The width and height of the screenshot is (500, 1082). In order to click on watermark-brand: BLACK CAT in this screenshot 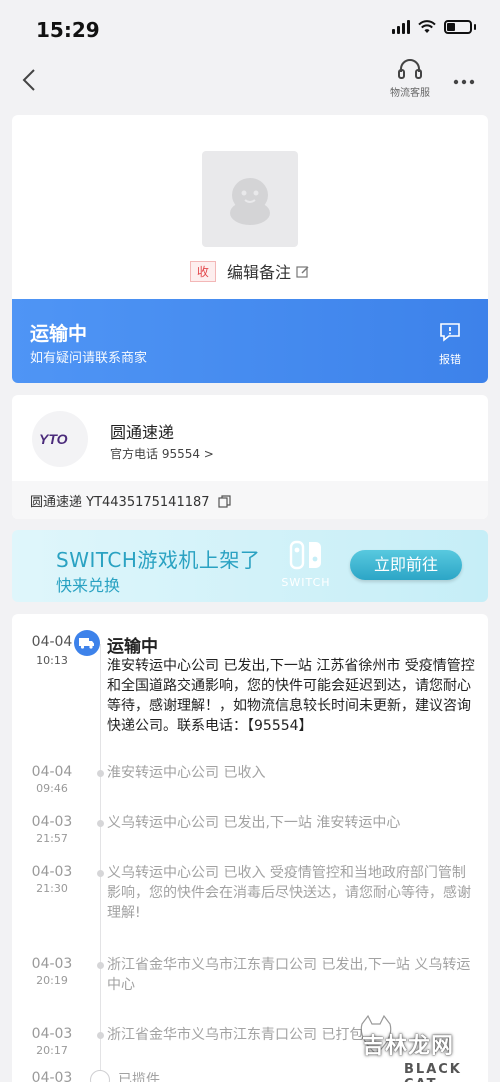, I will do `click(433, 1072)`.